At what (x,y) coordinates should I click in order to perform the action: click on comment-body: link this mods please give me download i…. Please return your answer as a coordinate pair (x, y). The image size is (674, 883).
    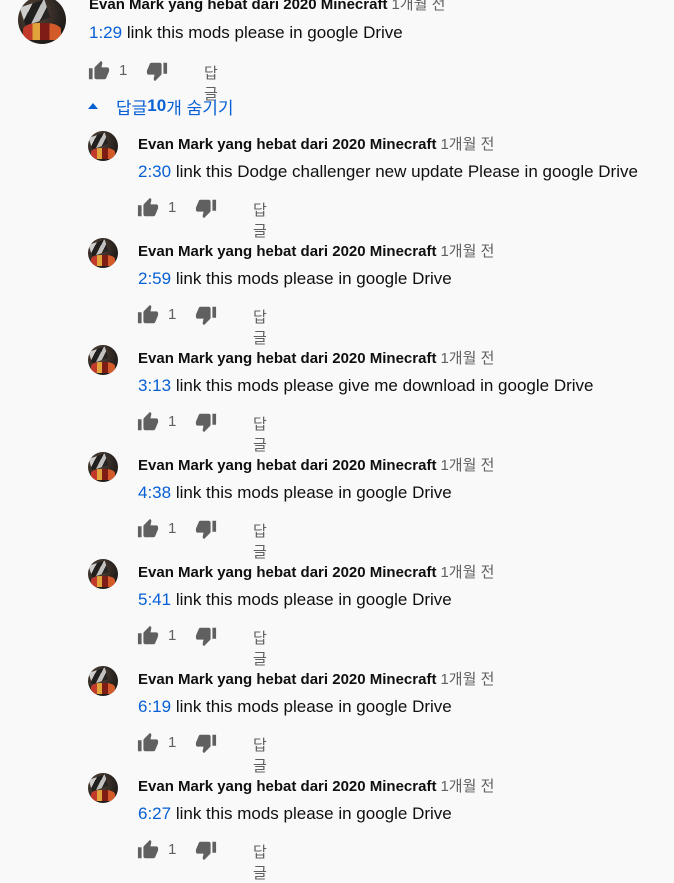
    Looking at the image, I should click on (382, 385).